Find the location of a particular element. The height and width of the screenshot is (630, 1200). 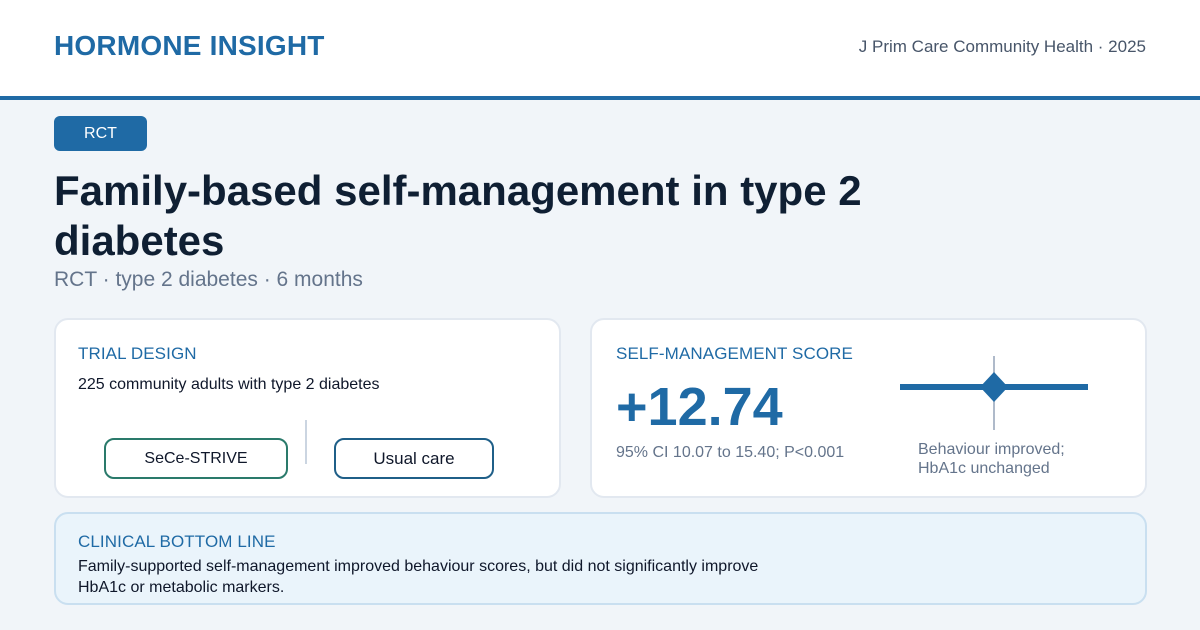

result-note-line-1: Behaviour improved; is located at coordinates (991, 449).